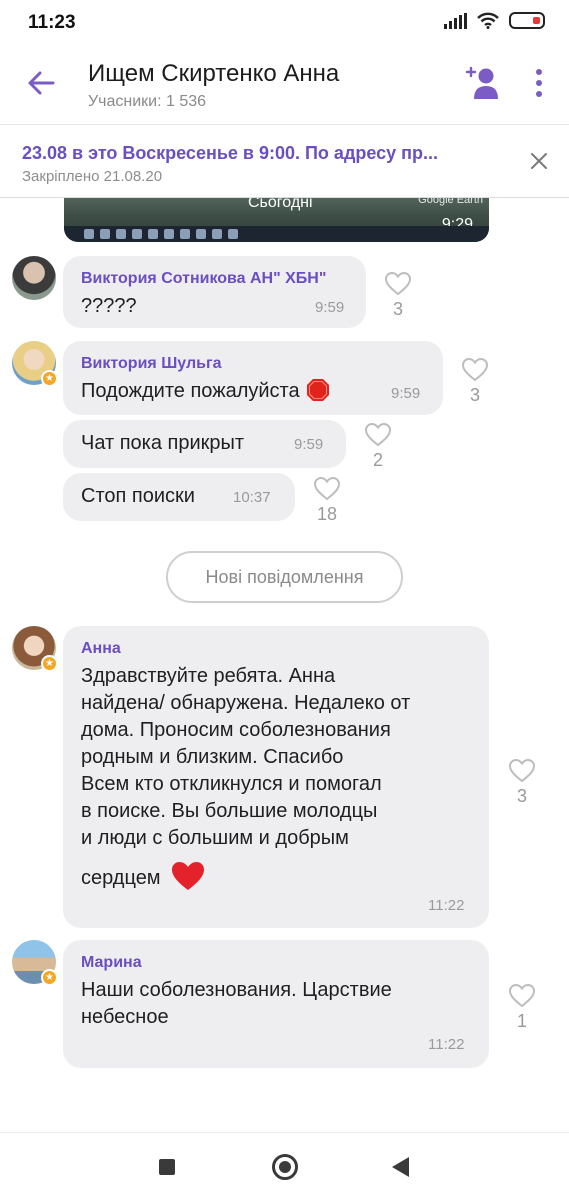  Describe the element at coordinates (215, 838) in the screenshot. I see `message-line: и люди с большим и добрым` at that location.